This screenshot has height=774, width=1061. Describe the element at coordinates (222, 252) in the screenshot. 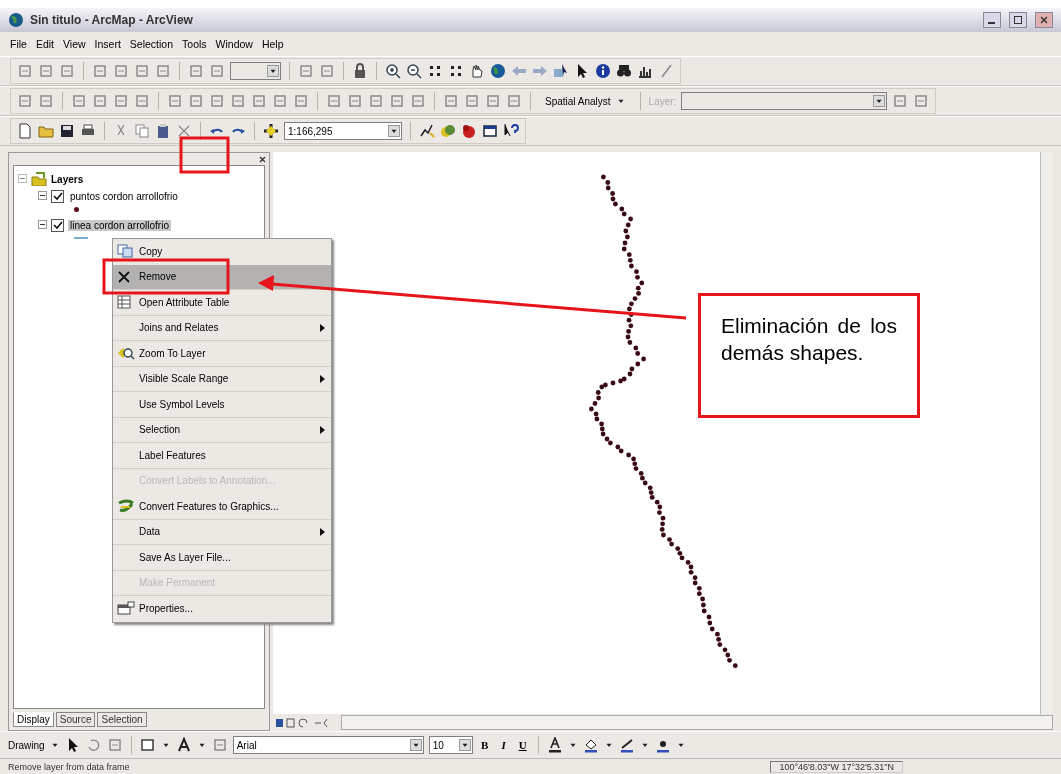

I see `context-menu-item: Copy` at that location.